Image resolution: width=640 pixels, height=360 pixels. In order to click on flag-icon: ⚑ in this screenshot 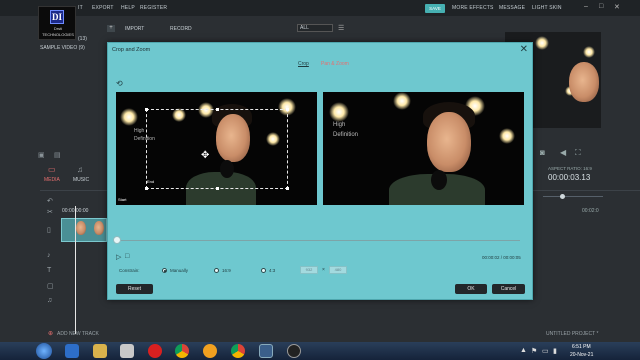, I will do `click(534, 351)`.